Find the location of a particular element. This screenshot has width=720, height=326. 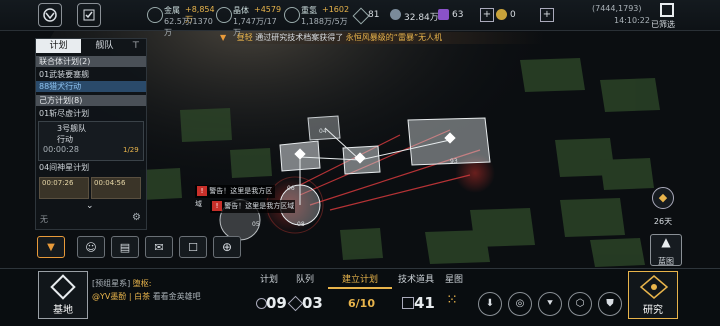

blueprint-button: ▲ 蓝图 is located at coordinates (666, 250).